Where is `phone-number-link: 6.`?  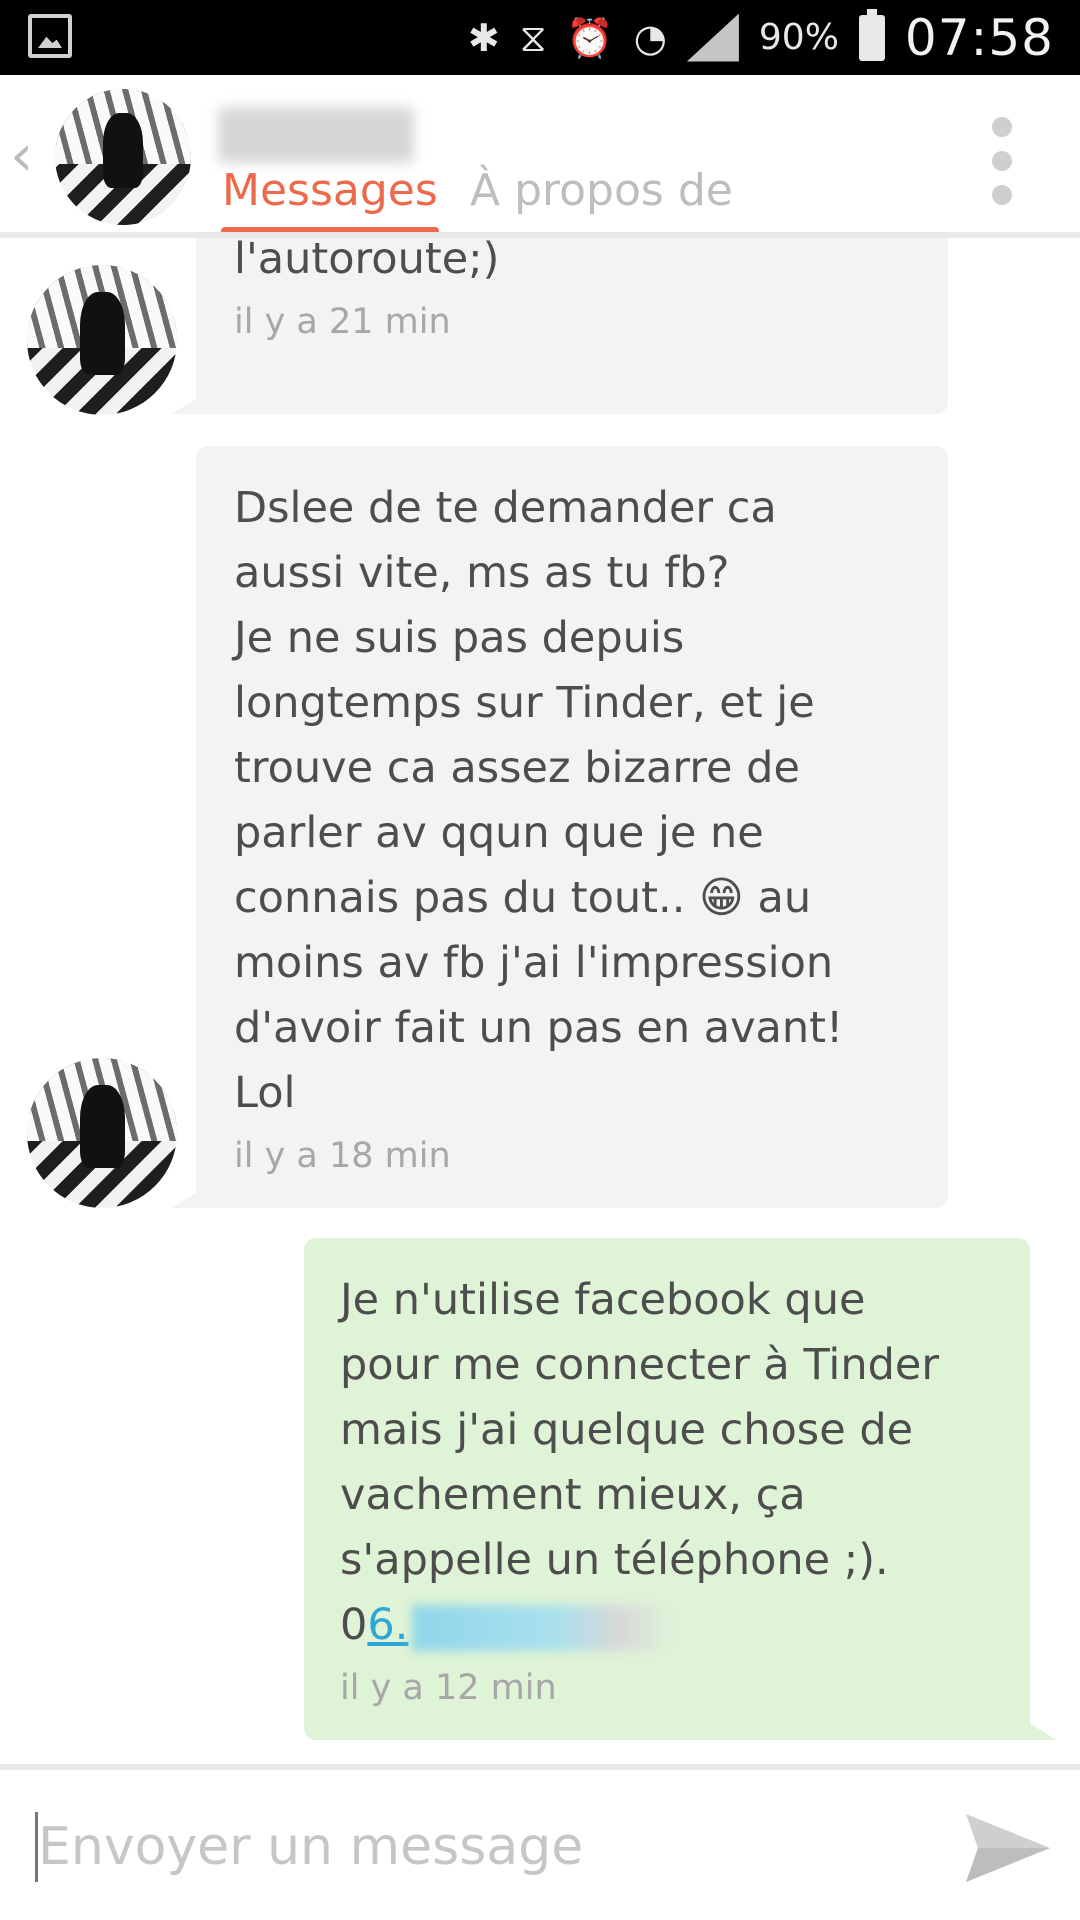 phone-number-link: 6. is located at coordinates (387, 1625).